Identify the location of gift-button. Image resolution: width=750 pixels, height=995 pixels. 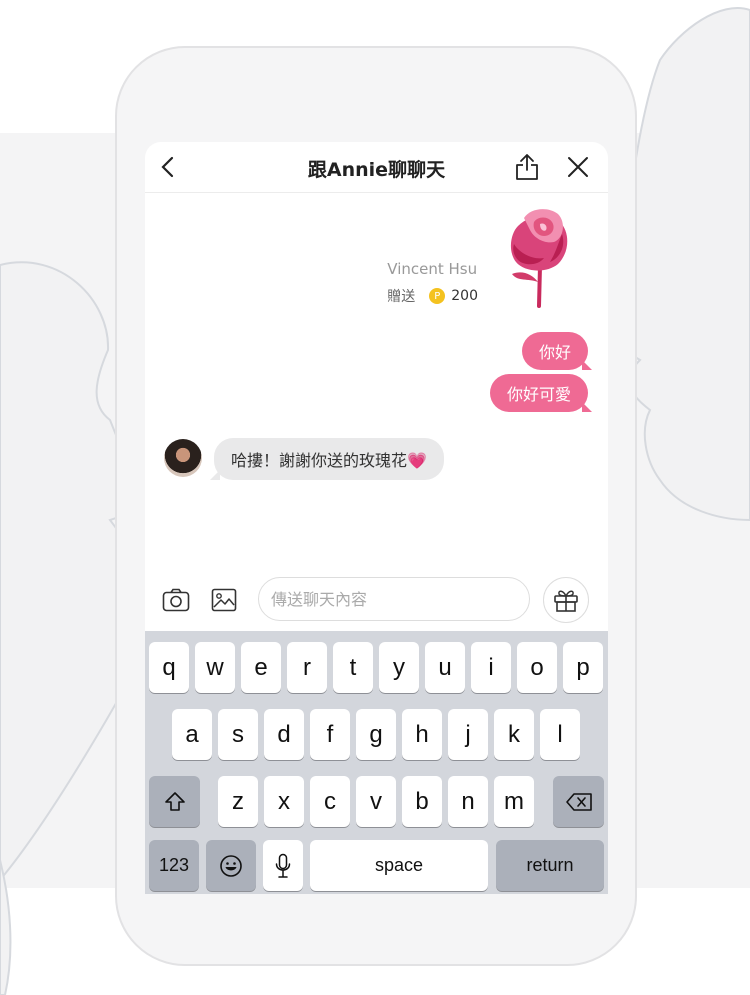
(566, 600).